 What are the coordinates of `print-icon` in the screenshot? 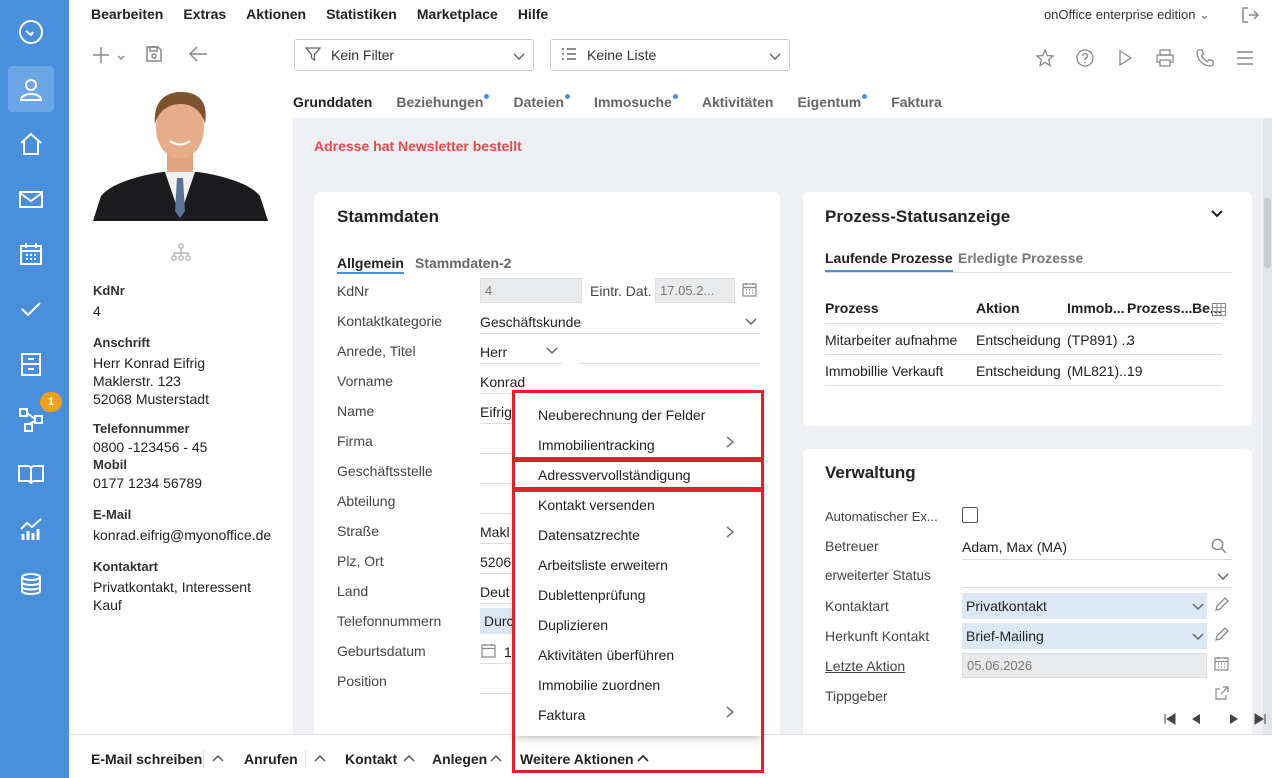 It's located at (1165, 58).